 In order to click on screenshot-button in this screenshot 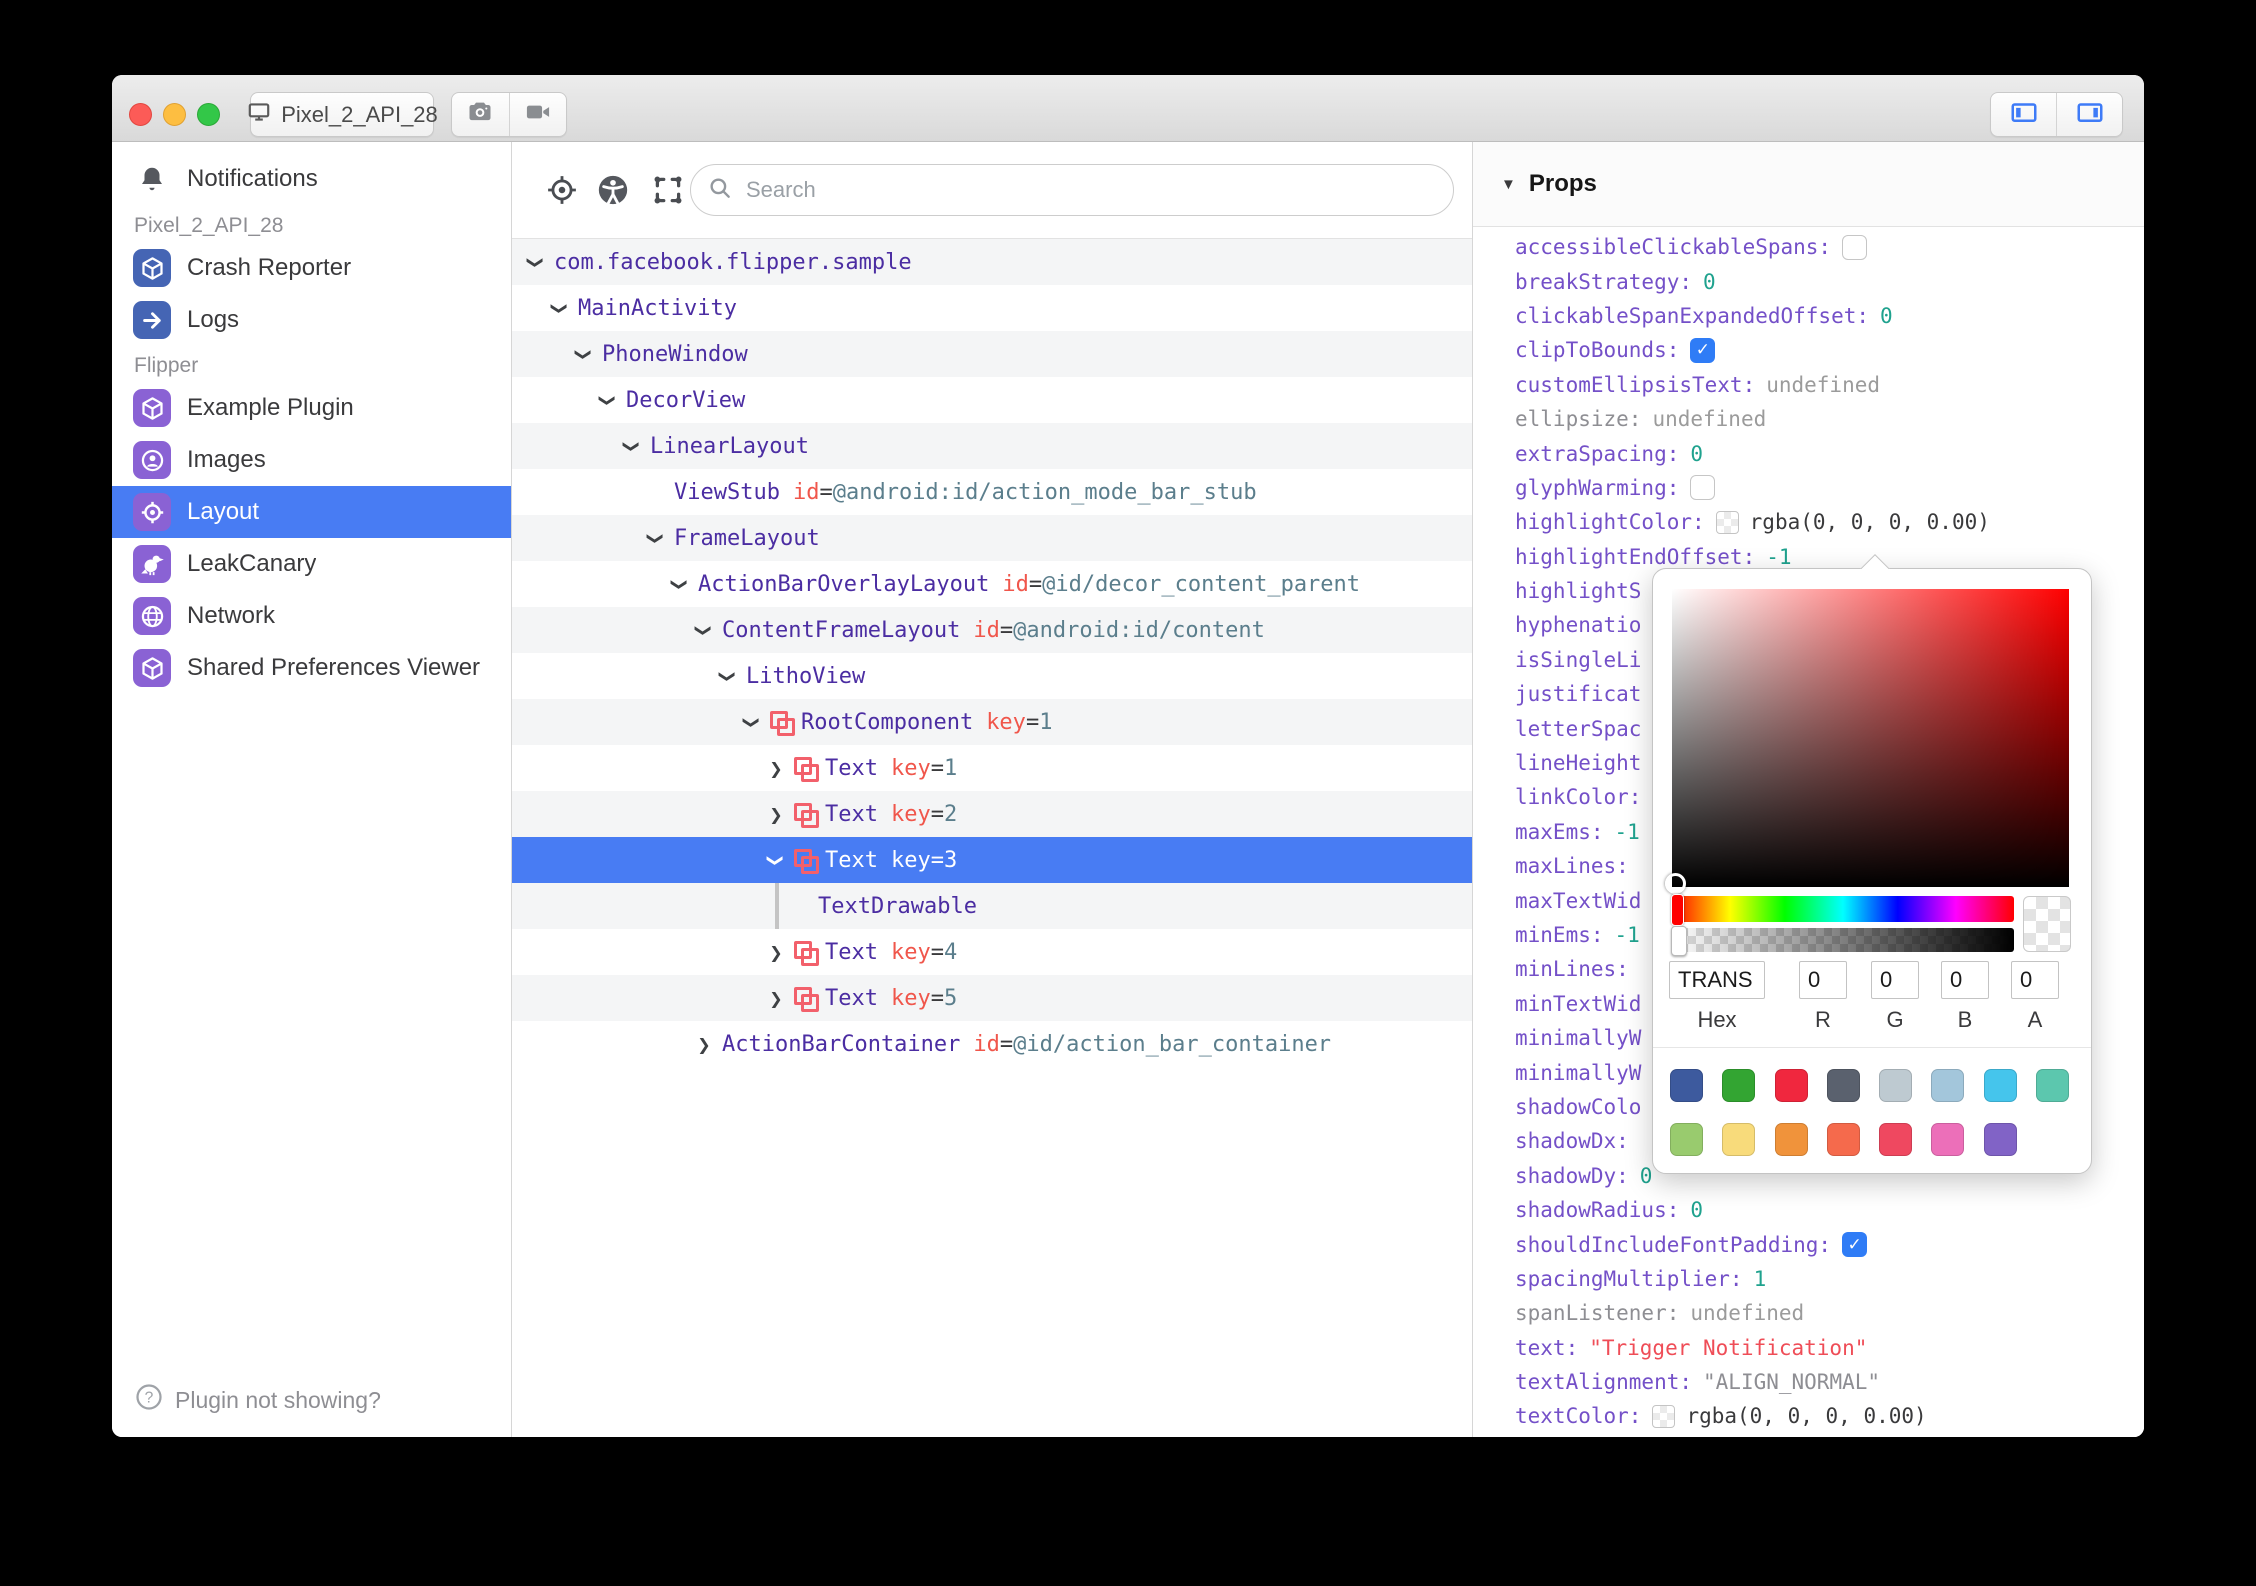, I will do `click(480, 114)`.